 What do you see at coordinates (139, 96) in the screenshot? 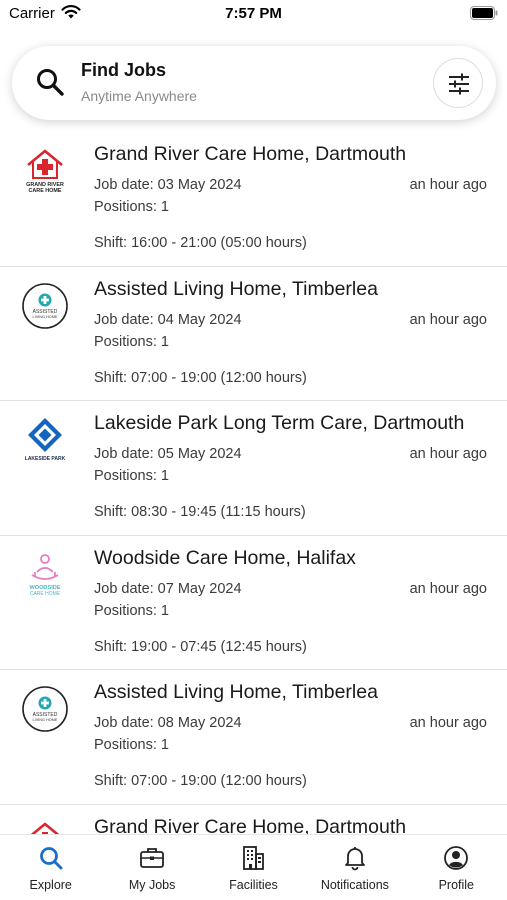
I see `search-subtitle: Anytime Anywhere` at bounding box center [139, 96].